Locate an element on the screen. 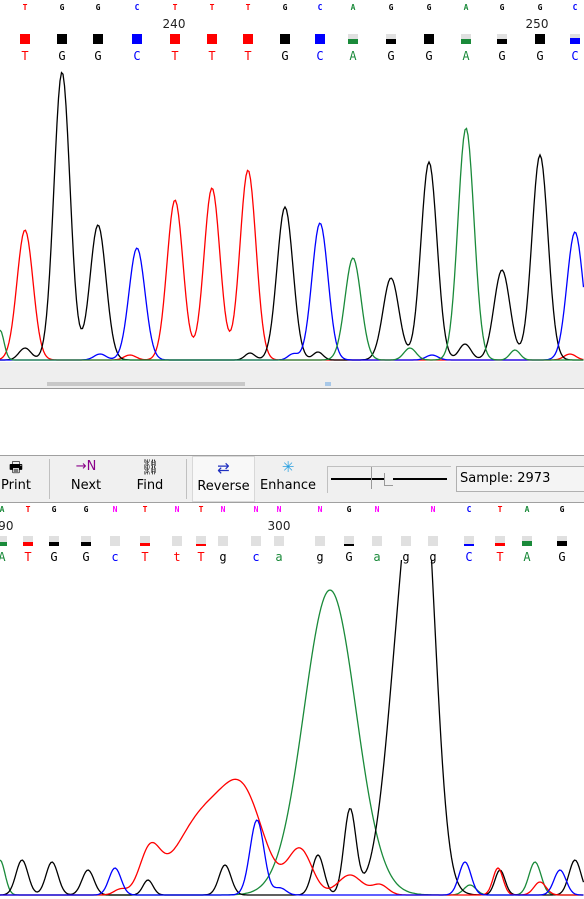  find-label: Find is located at coordinates (150, 485).